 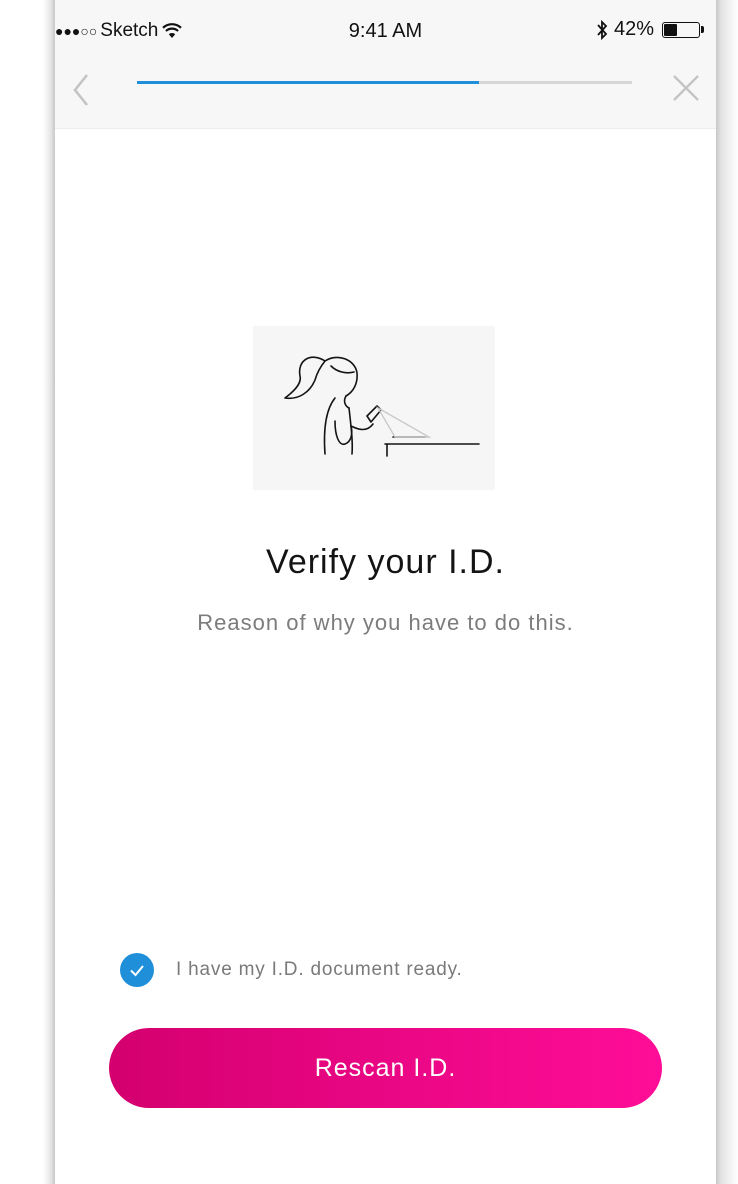 I want to click on progress-fill, so click(x=308, y=82).